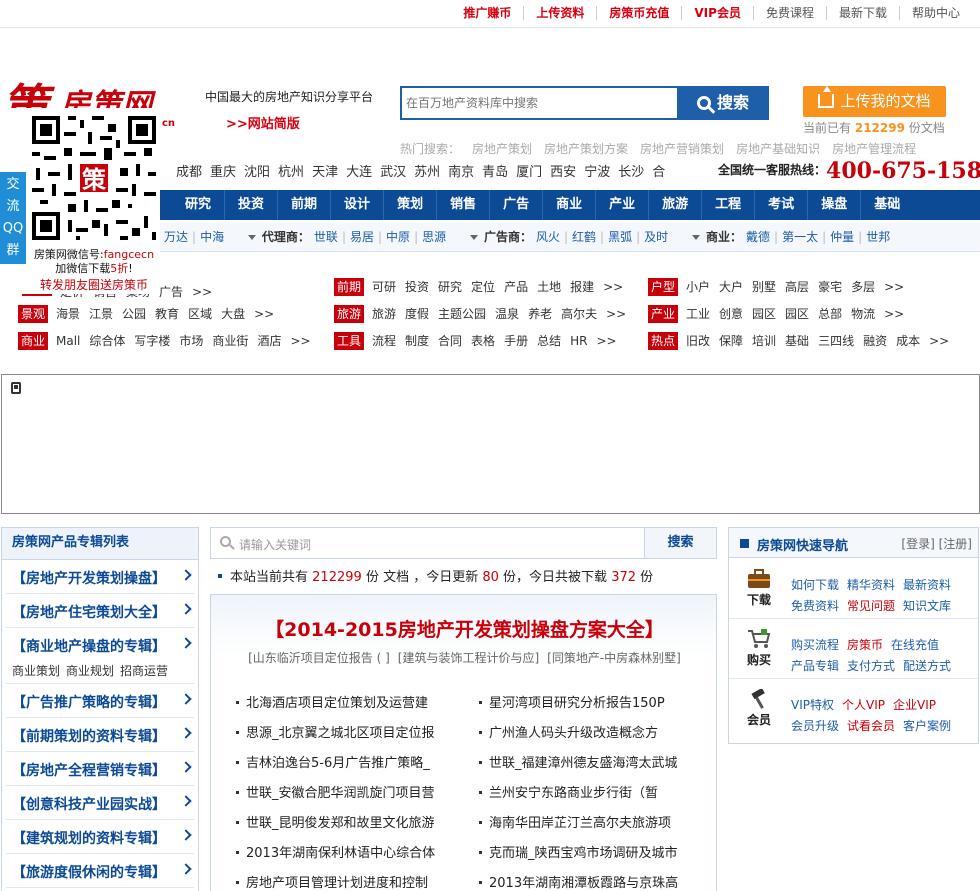 This screenshot has width=980, height=891. I want to click on quick-nav-link: 试看会员, so click(871, 726).